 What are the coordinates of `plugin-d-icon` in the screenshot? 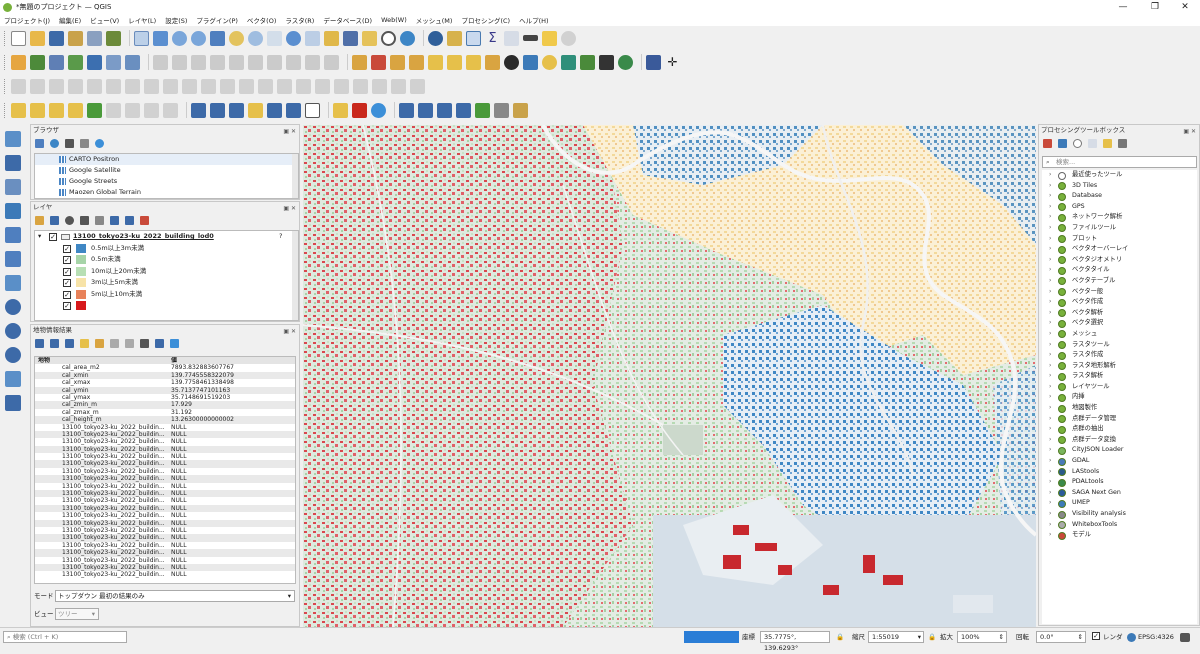 It's located at (416, 62).